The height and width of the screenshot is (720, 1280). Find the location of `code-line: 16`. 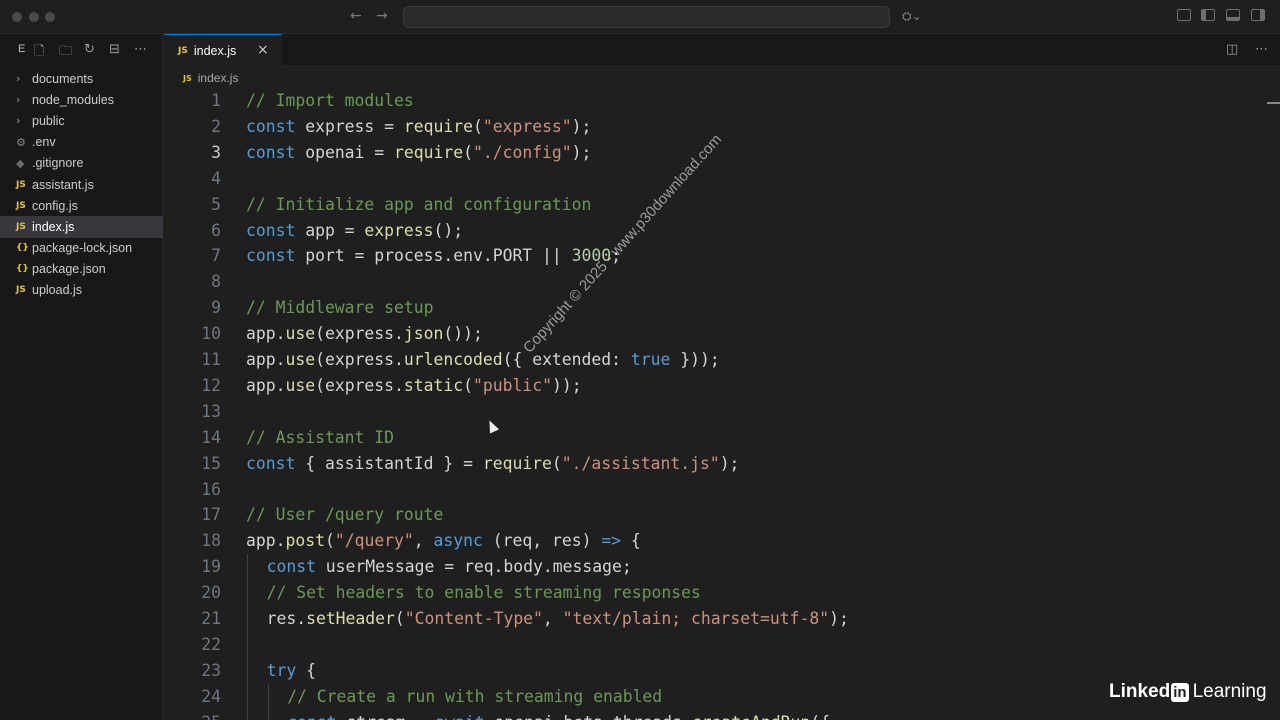

code-line: 16 is located at coordinates (714, 490).